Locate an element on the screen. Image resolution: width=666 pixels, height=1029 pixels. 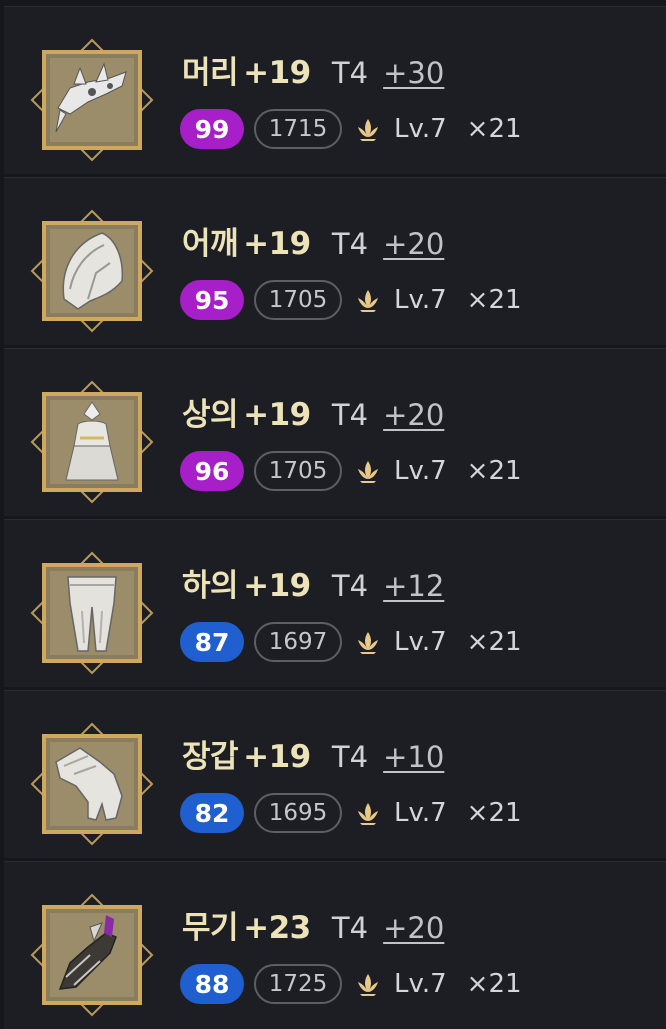
slot-name: 어깨 is located at coordinates (210, 244).